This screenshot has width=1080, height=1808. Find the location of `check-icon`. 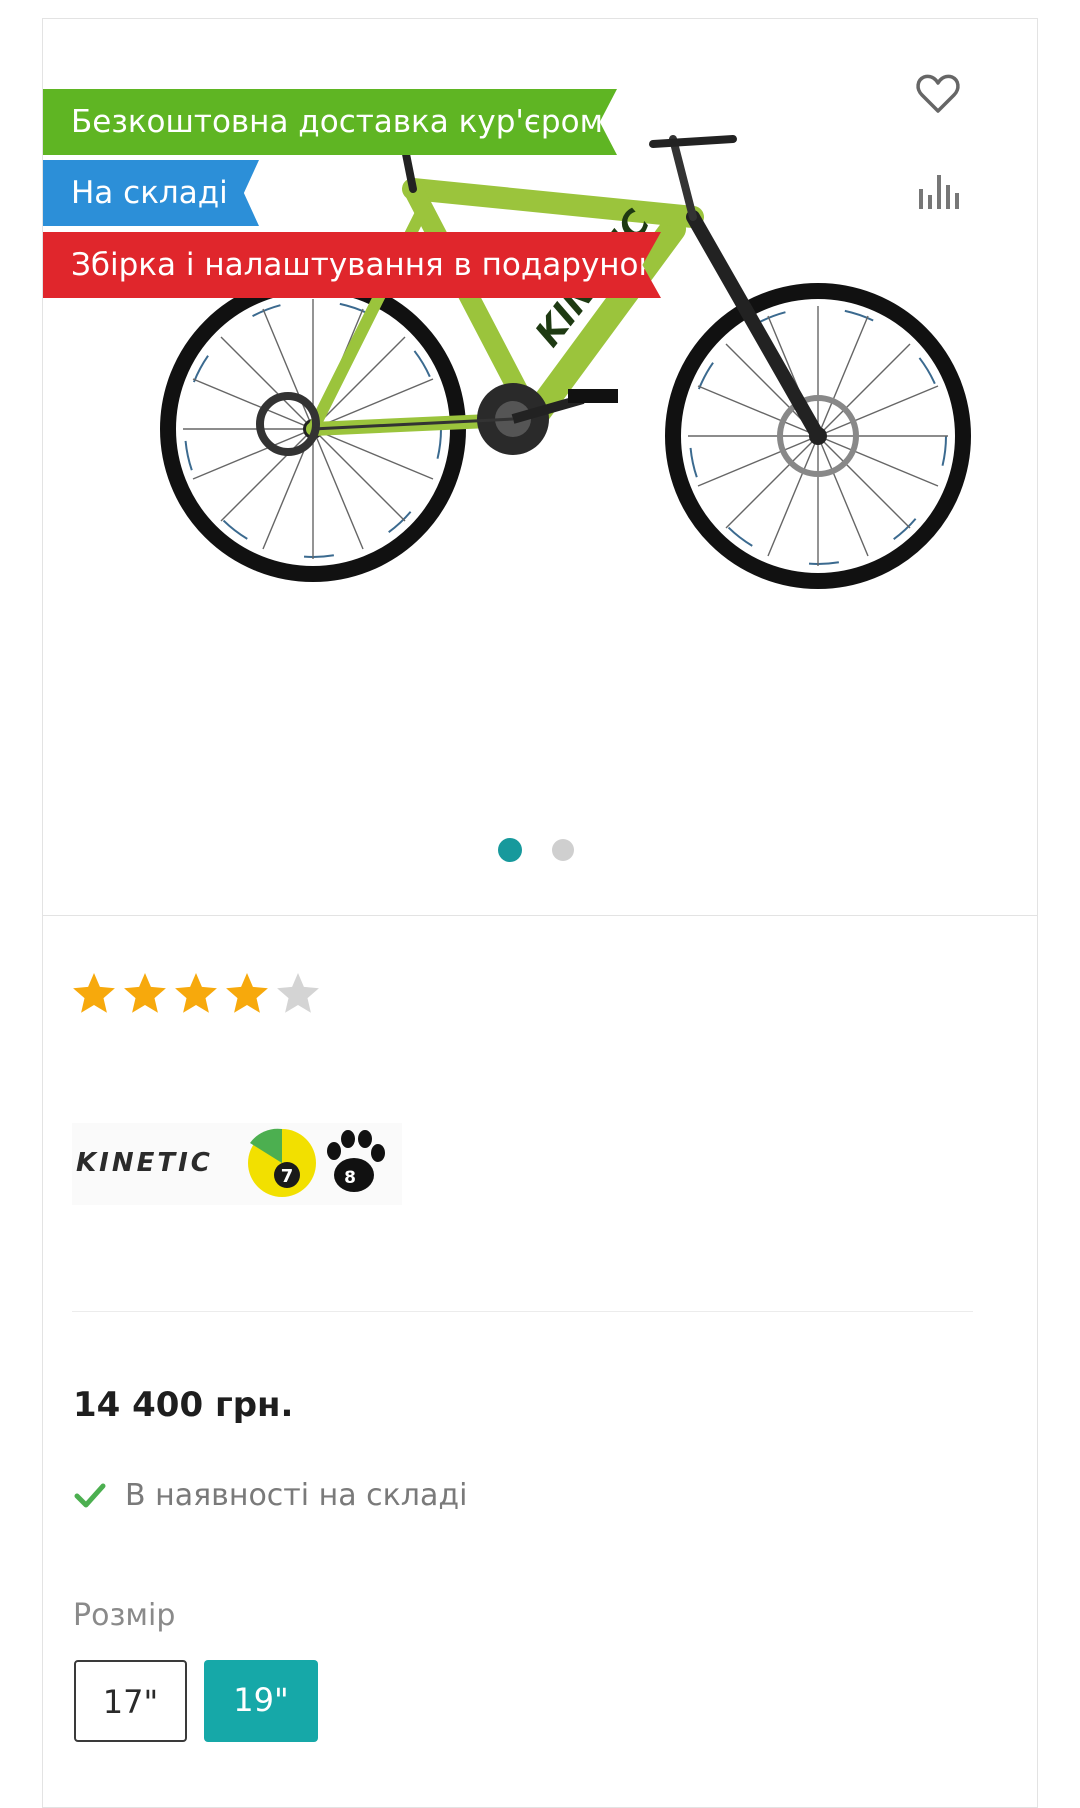

check-icon is located at coordinates (90, 1495).